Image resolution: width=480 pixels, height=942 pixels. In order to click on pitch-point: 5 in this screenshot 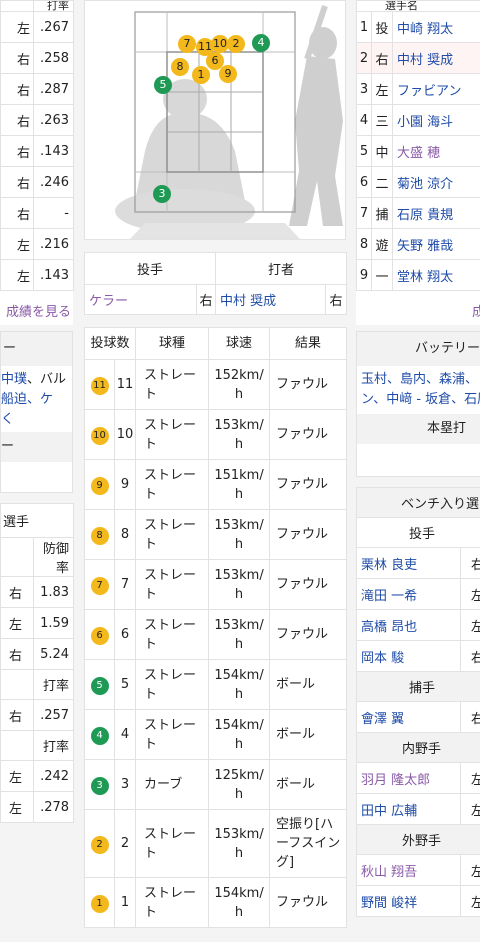, I will do `click(163, 85)`.